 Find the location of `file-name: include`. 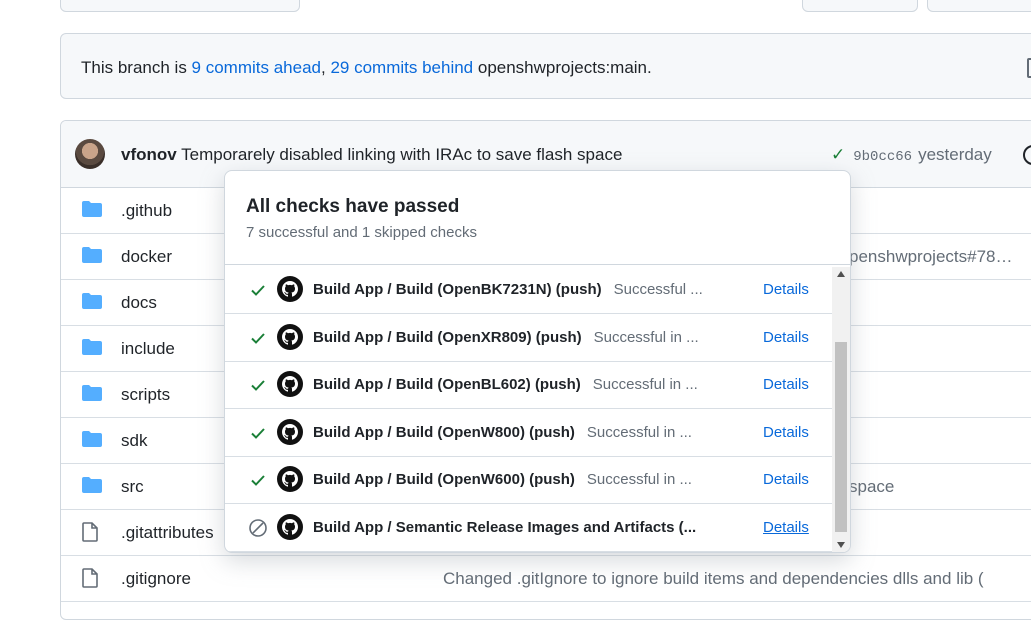

file-name: include is located at coordinates (148, 349).